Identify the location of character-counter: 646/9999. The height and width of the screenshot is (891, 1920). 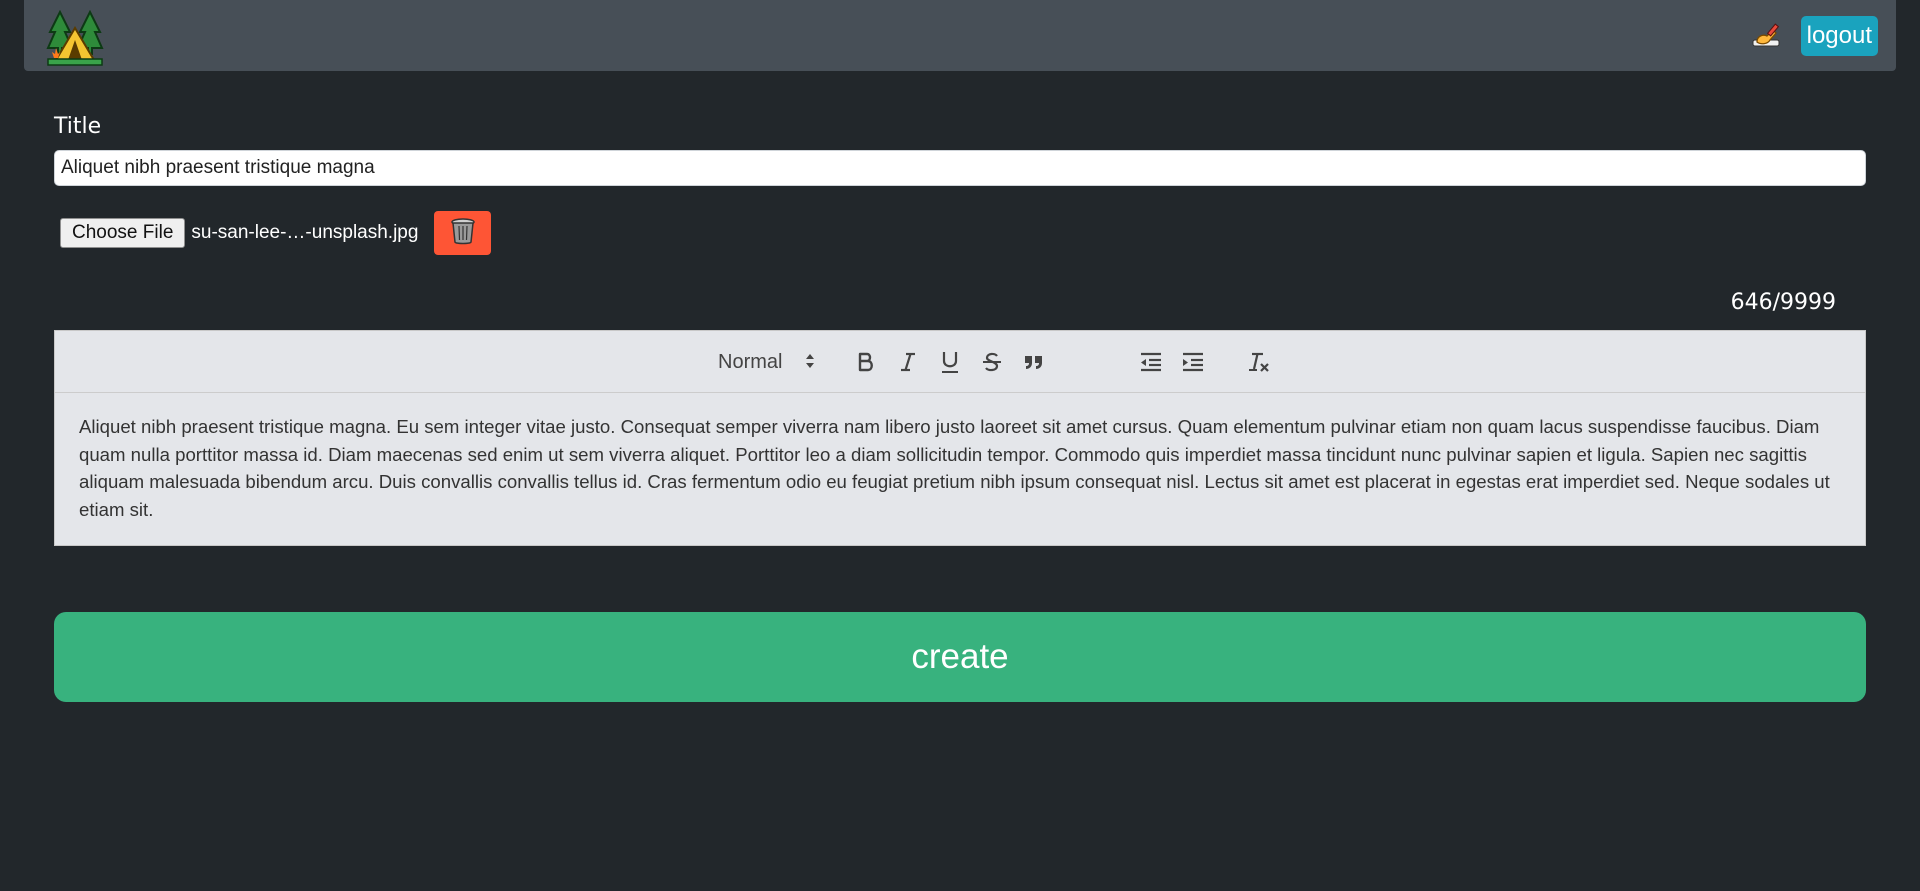
(1783, 302).